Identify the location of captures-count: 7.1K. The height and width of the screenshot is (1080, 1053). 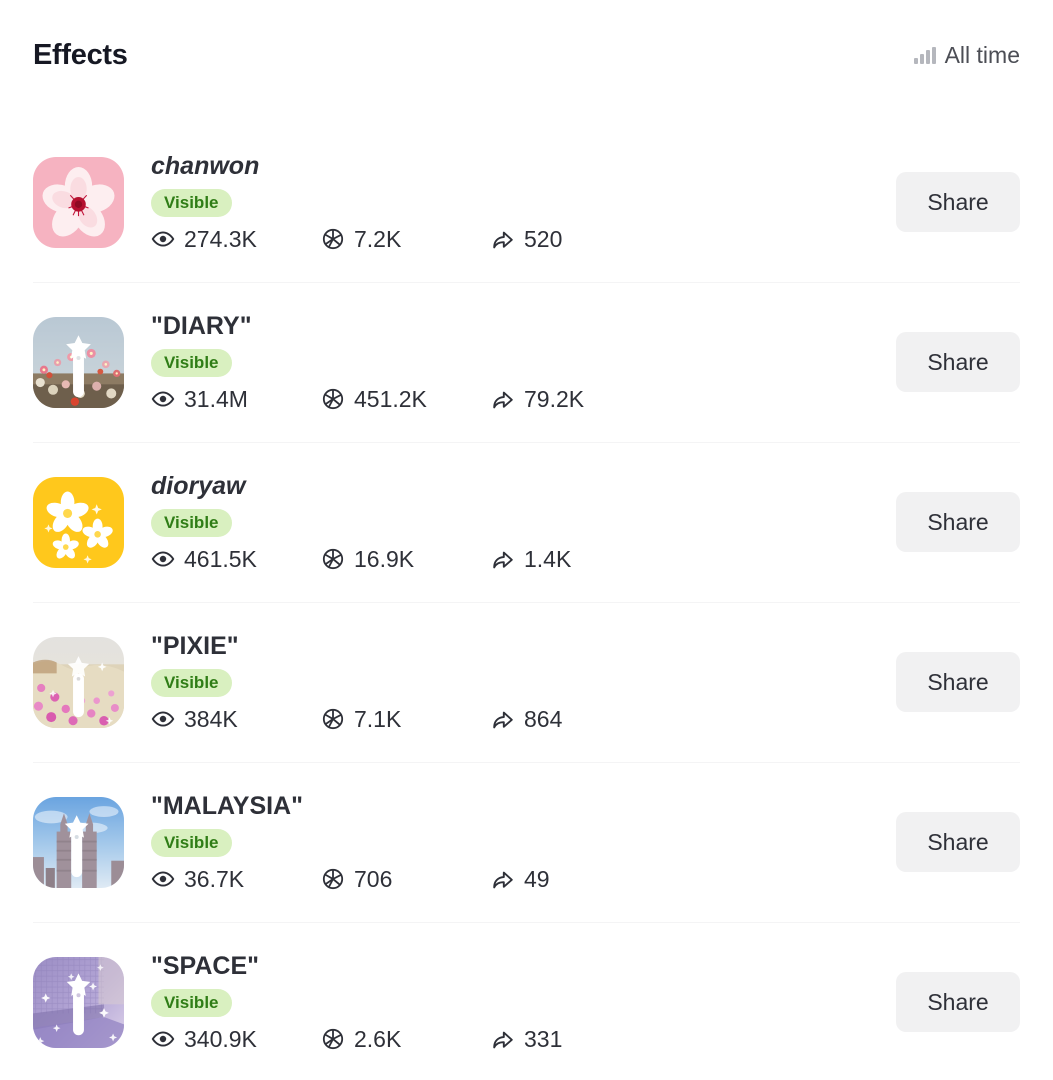
(378, 718).